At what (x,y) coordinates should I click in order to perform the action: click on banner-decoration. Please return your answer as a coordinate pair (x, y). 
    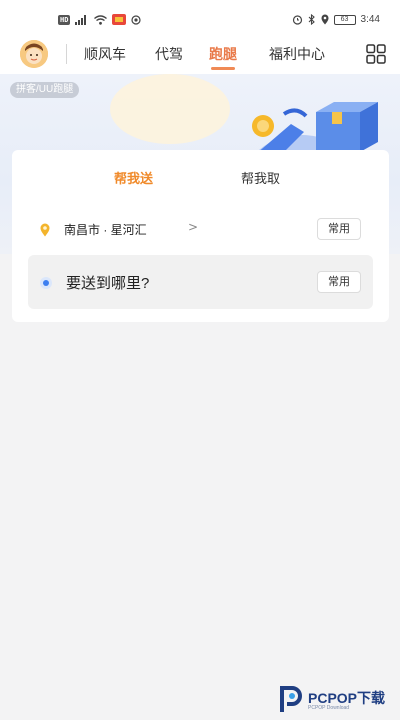
    Looking at the image, I should click on (170, 109).